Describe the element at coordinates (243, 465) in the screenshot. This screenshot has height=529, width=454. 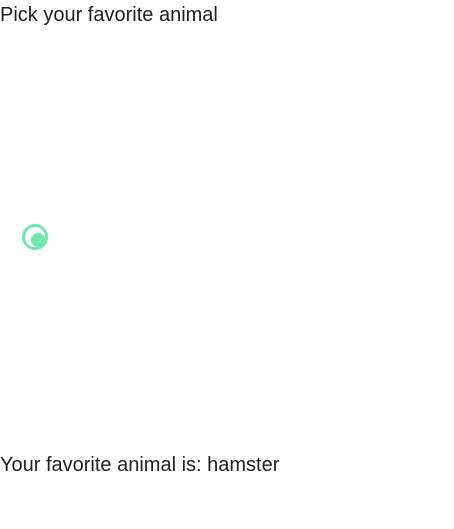
I see `result-value: hamster` at that location.